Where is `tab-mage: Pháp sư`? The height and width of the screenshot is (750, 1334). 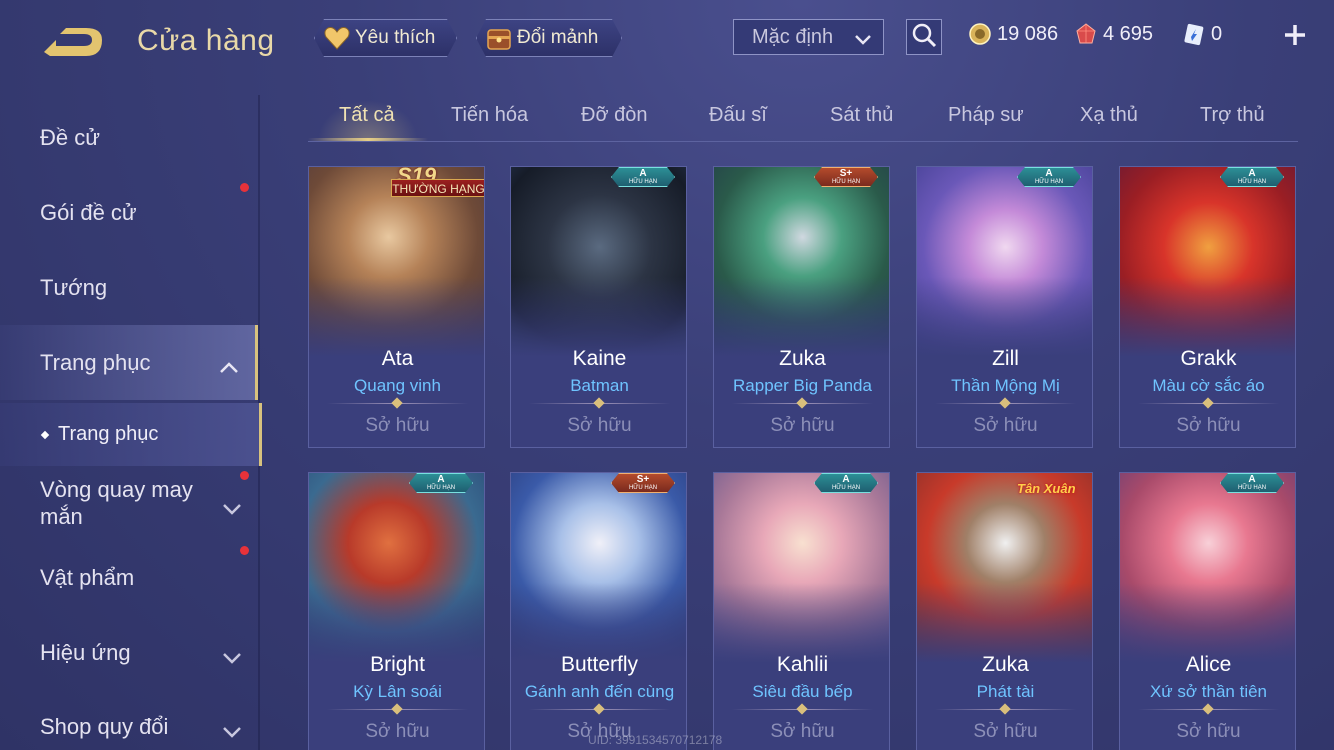
tab-mage: Pháp sư is located at coordinates (986, 115).